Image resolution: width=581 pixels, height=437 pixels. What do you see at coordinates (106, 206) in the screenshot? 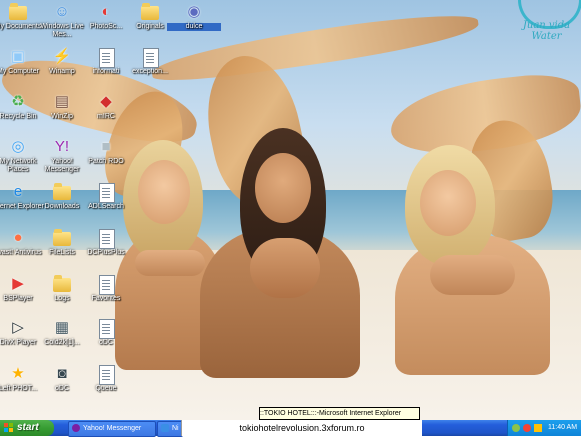
I see `desktop-icon-label: ADLSearch` at bounding box center [106, 206].